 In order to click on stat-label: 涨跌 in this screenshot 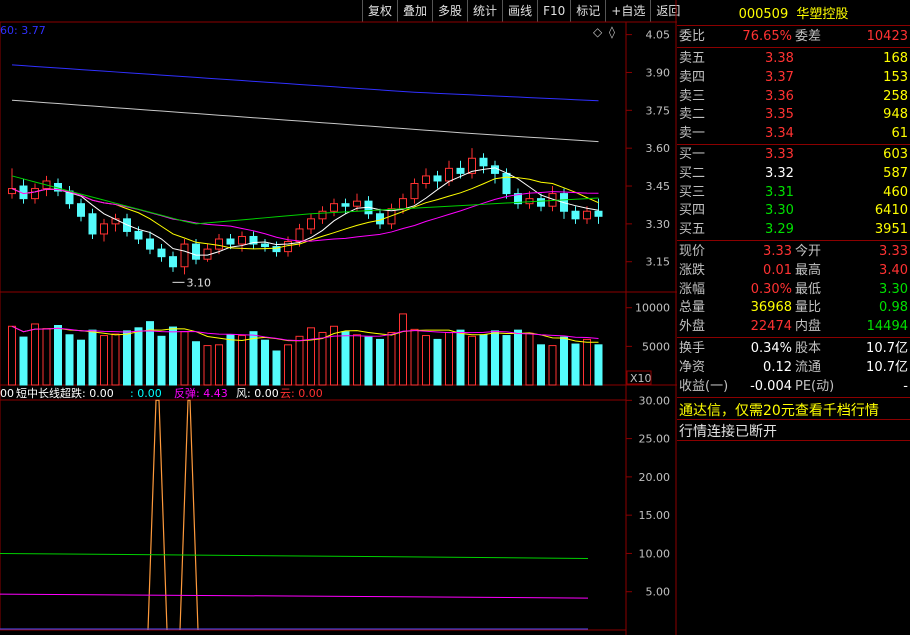, I will do `click(692, 270)`.